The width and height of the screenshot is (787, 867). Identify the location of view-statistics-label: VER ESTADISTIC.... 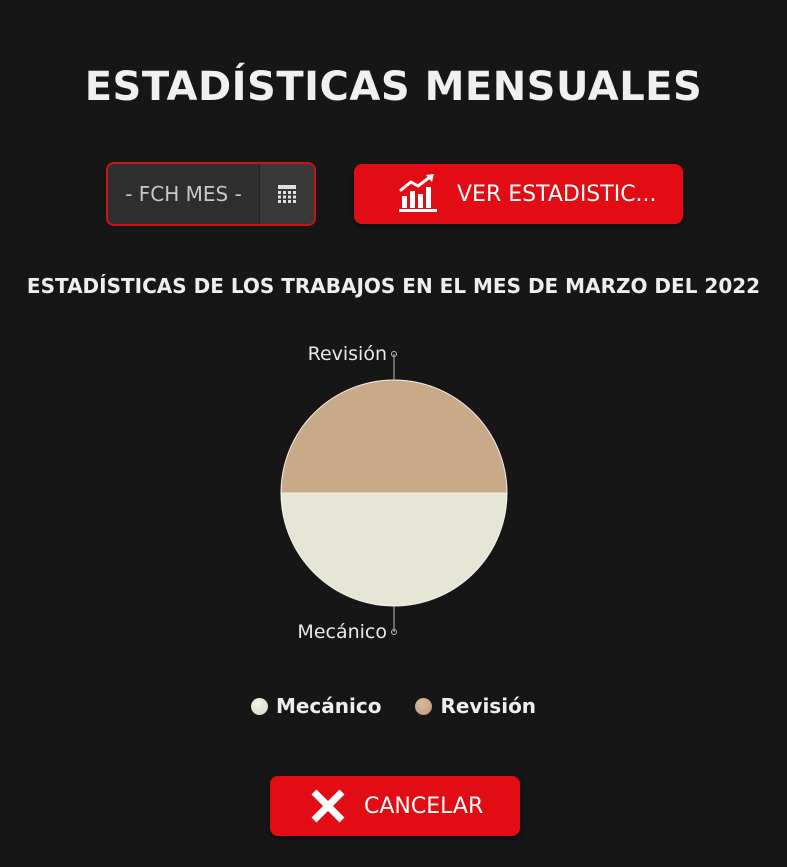
(557, 194).